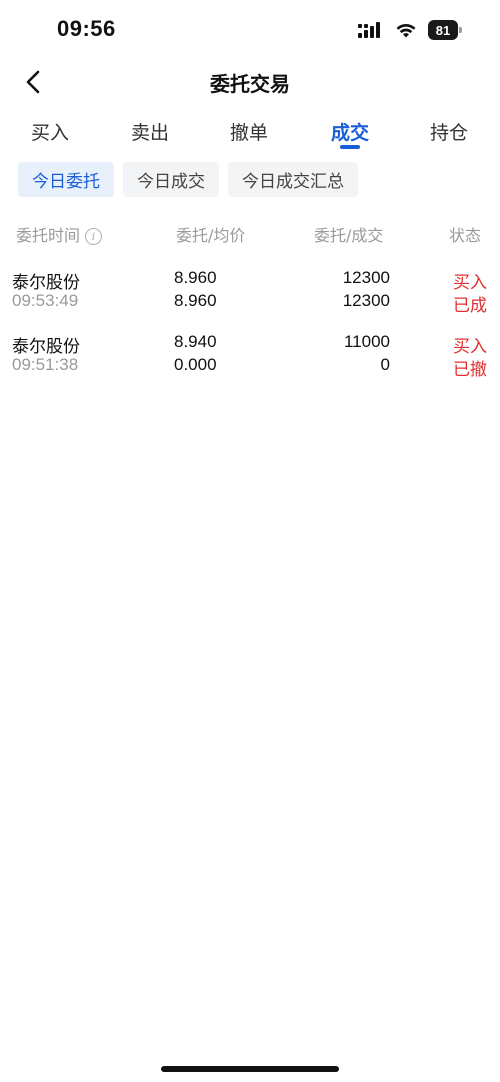  I want to click on header-order-filled-qty: 委托/成交, so click(349, 235).